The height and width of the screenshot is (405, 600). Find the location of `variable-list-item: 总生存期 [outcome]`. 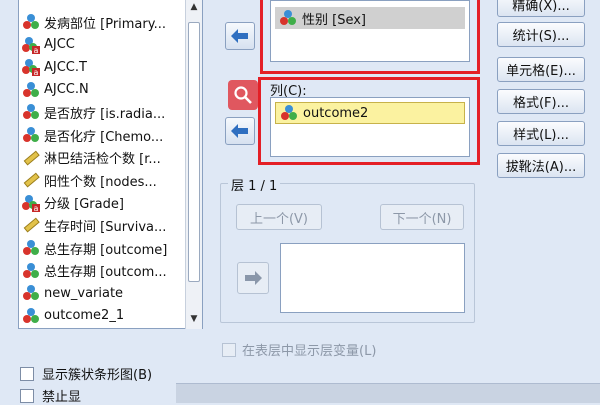

variable-list-item: 总生存期 [outcome] is located at coordinates (102, 248).